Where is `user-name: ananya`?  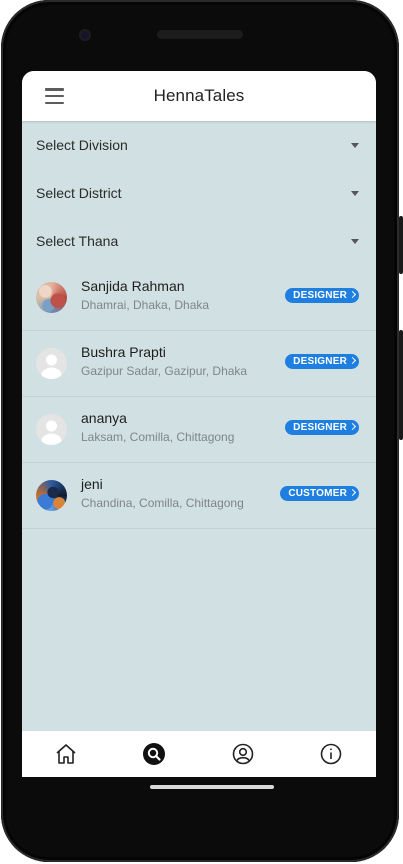 user-name: ananya is located at coordinates (104, 418).